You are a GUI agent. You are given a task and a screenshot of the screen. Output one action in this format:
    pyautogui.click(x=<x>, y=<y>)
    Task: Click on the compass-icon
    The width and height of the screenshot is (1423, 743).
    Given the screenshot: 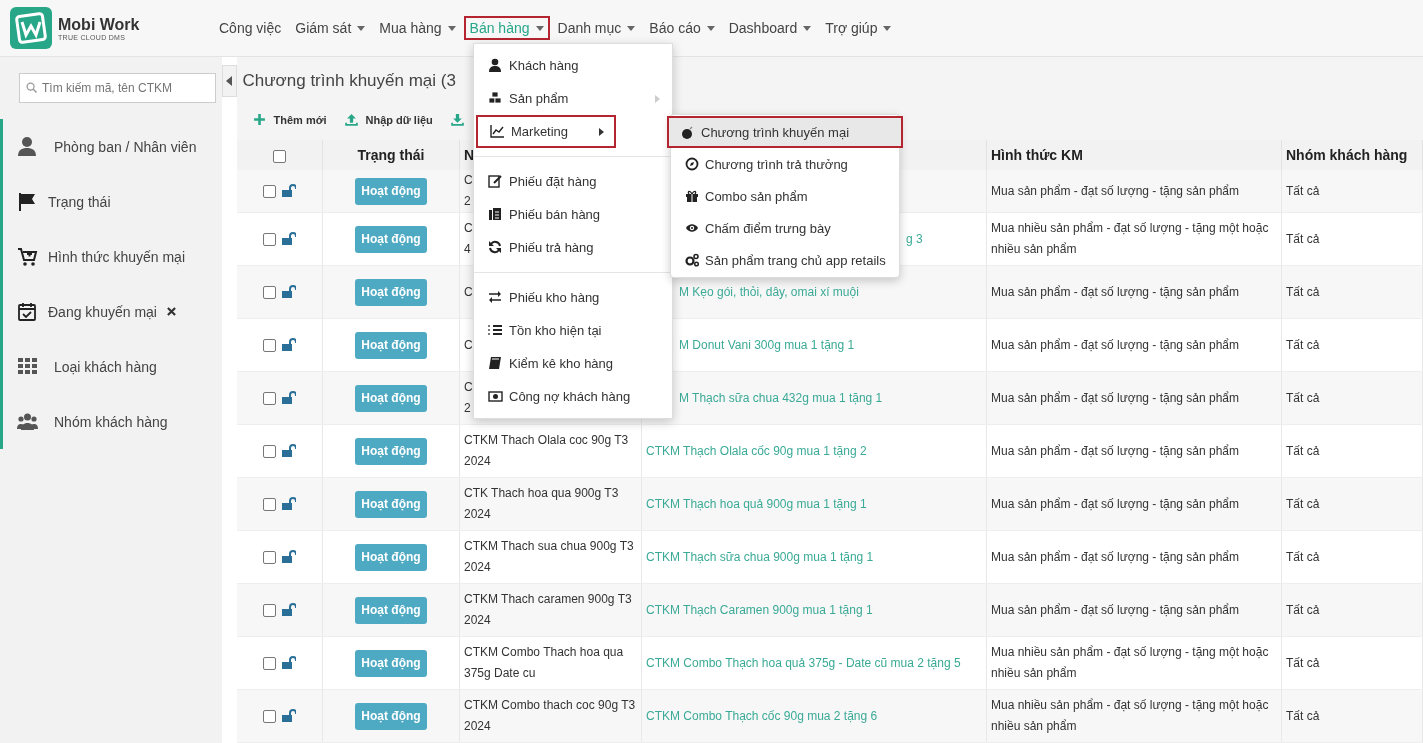 What is the action you would take?
    pyautogui.click(x=692, y=164)
    